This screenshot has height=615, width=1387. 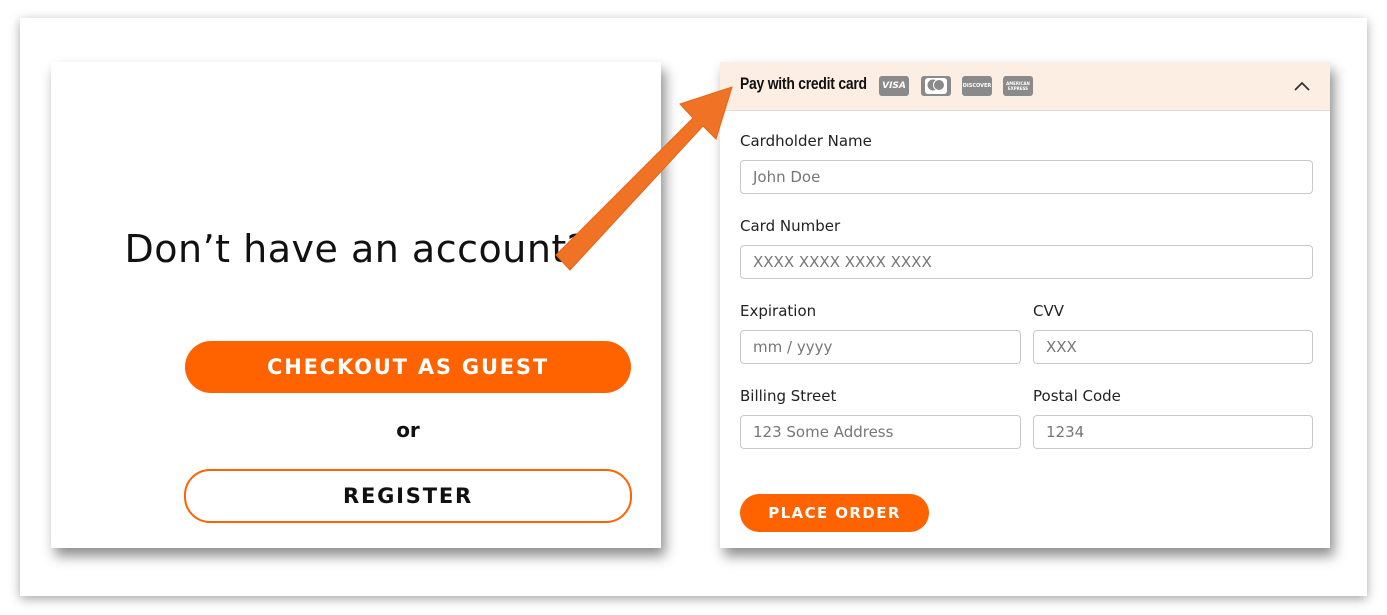 I want to click on chevron-up-icon, so click(x=1302, y=86).